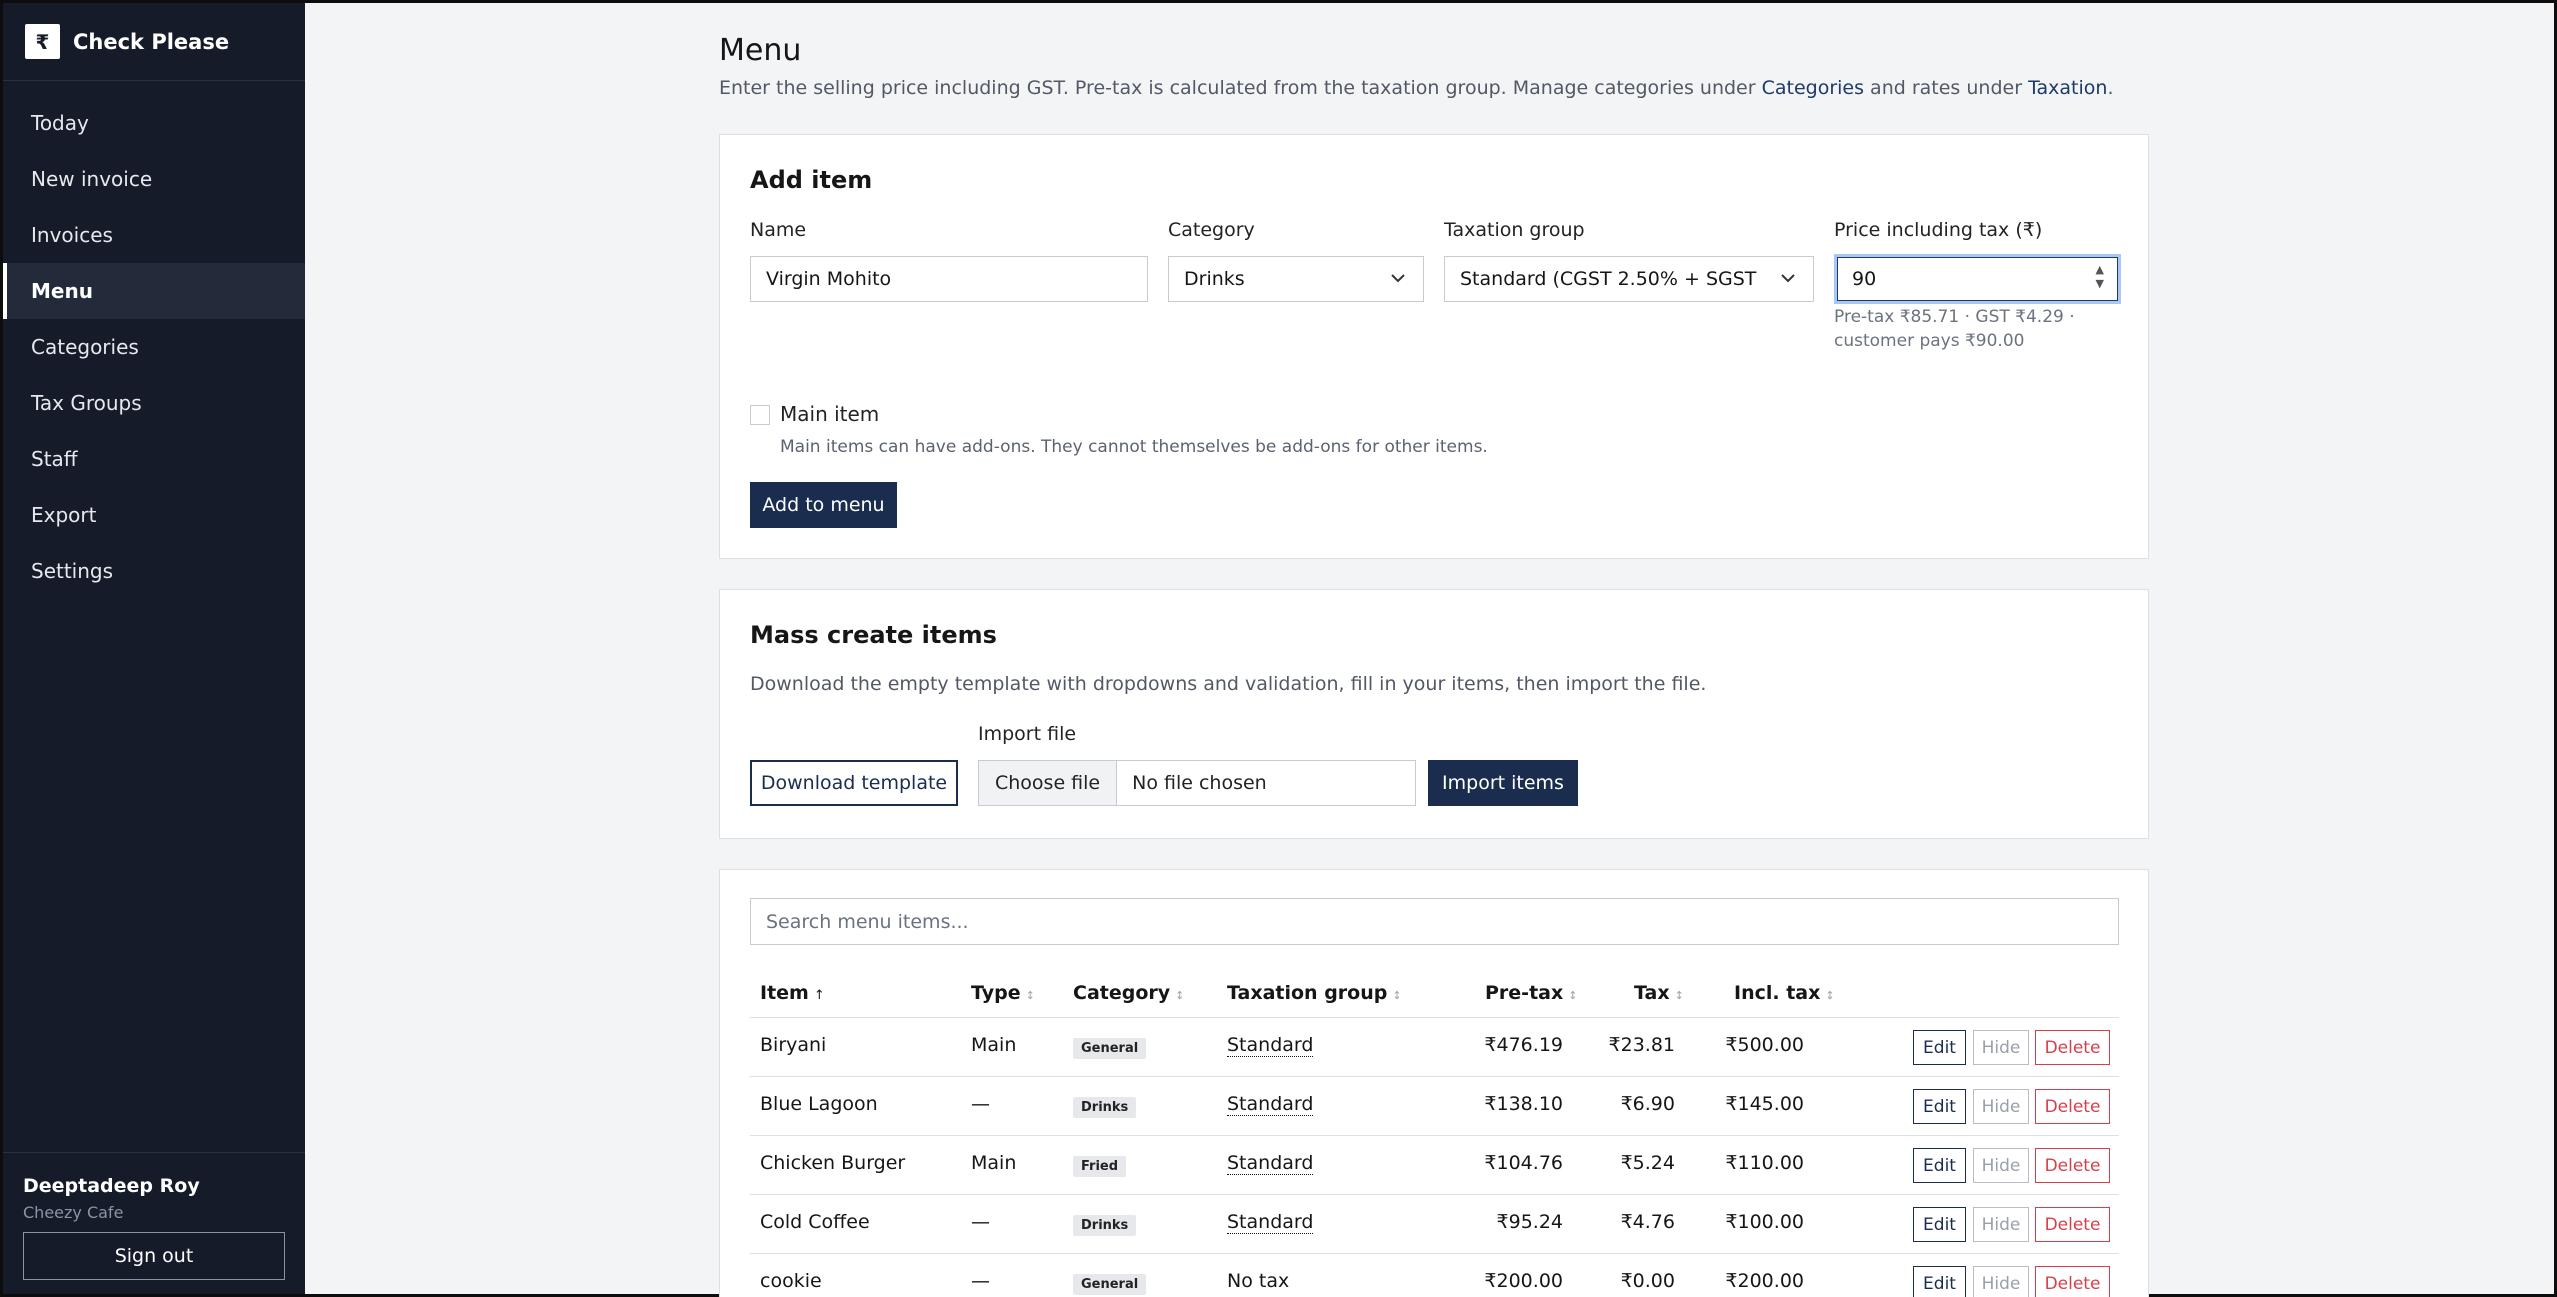  Describe the element at coordinates (1647, 1104) in the screenshot. I see `tax-value: ₹6.90` at that location.